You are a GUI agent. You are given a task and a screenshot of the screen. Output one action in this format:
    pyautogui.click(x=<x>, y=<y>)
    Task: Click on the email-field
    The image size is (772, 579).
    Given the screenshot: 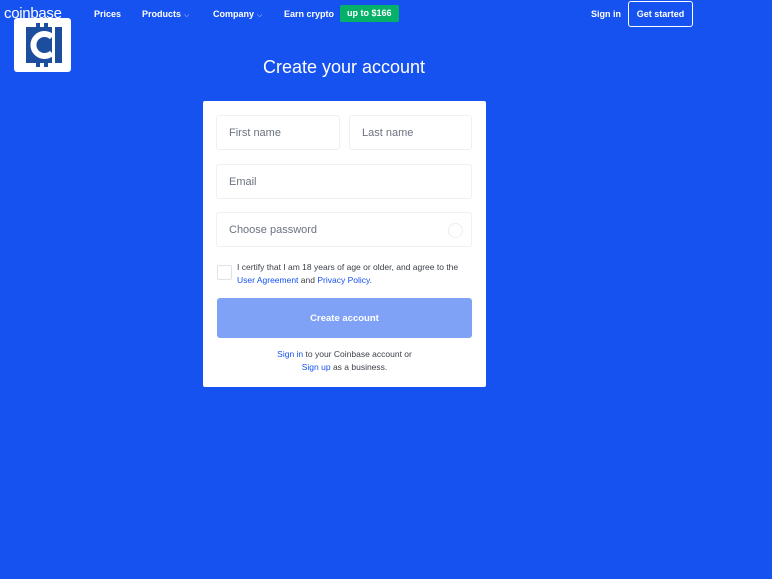 What is the action you would take?
    pyautogui.click(x=344, y=181)
    